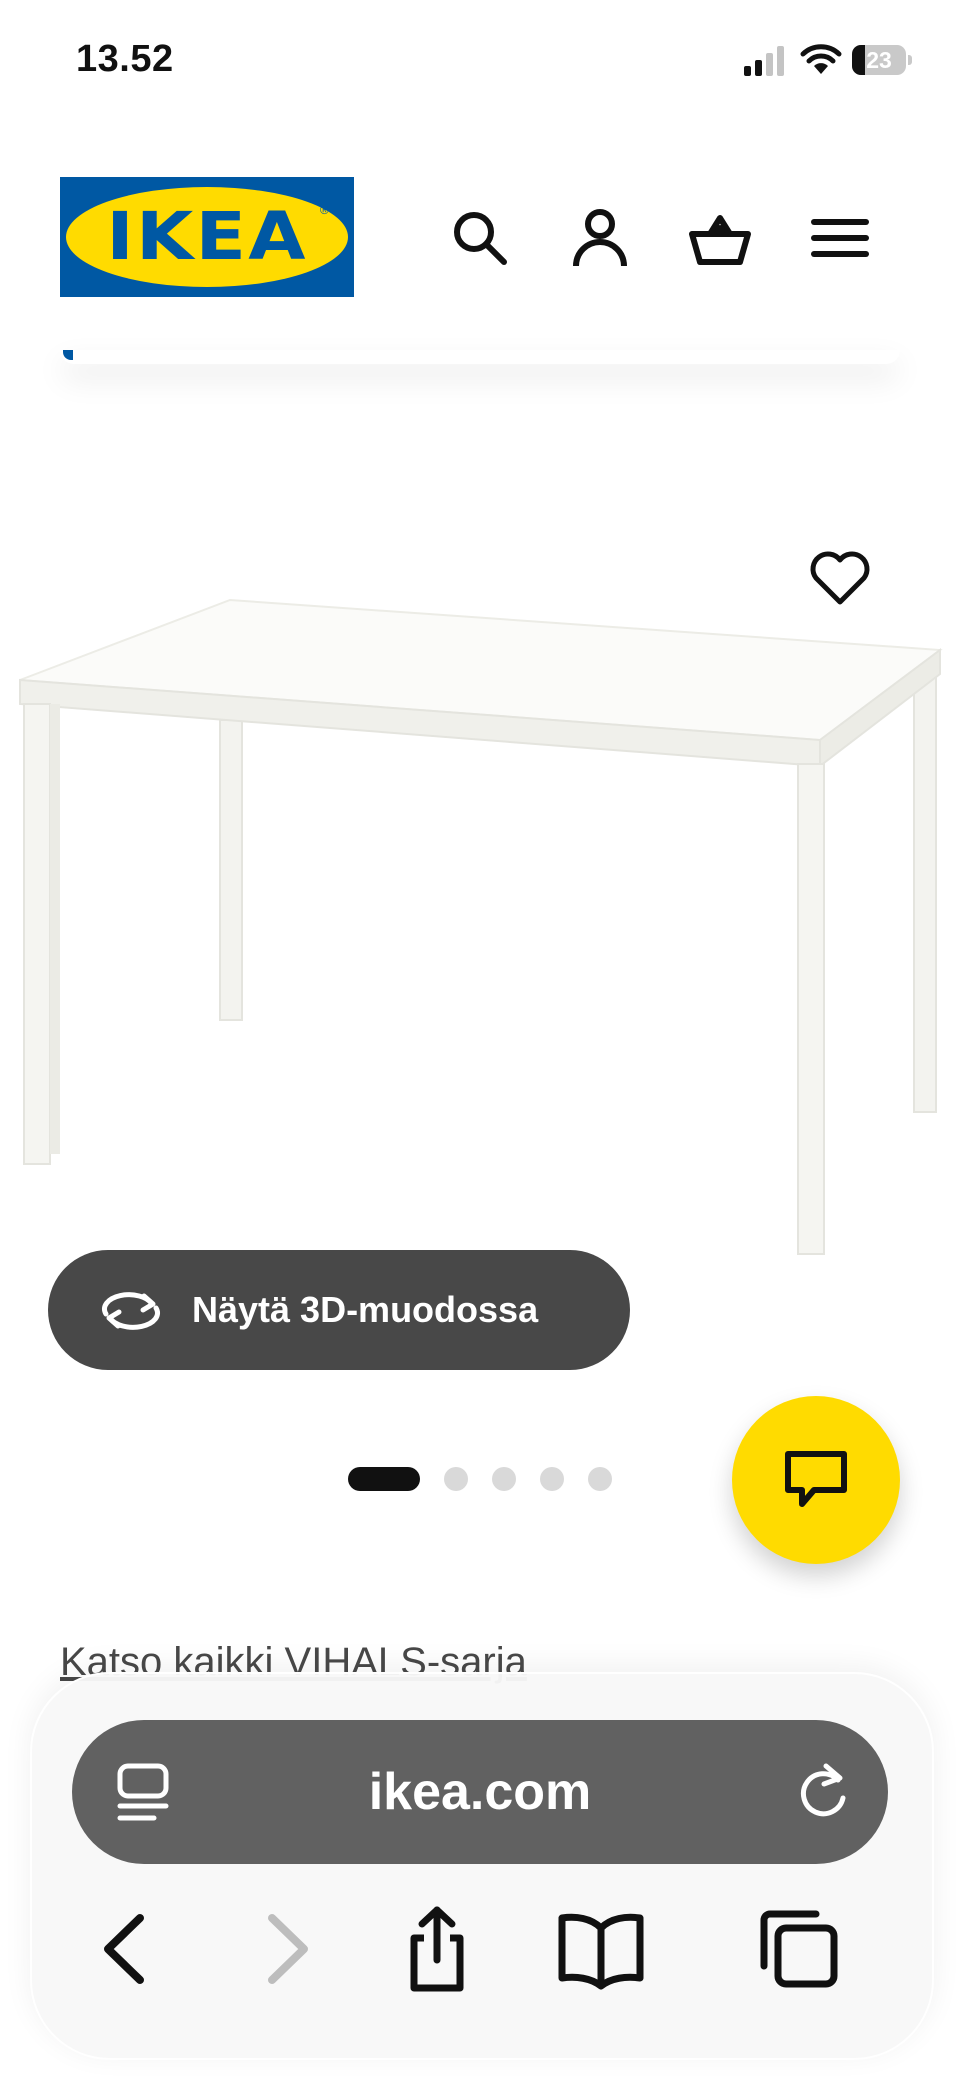 The height and width of the screenshot is (2079, 960). I want to click on url-text: ikea.com, so click(480, 1792).